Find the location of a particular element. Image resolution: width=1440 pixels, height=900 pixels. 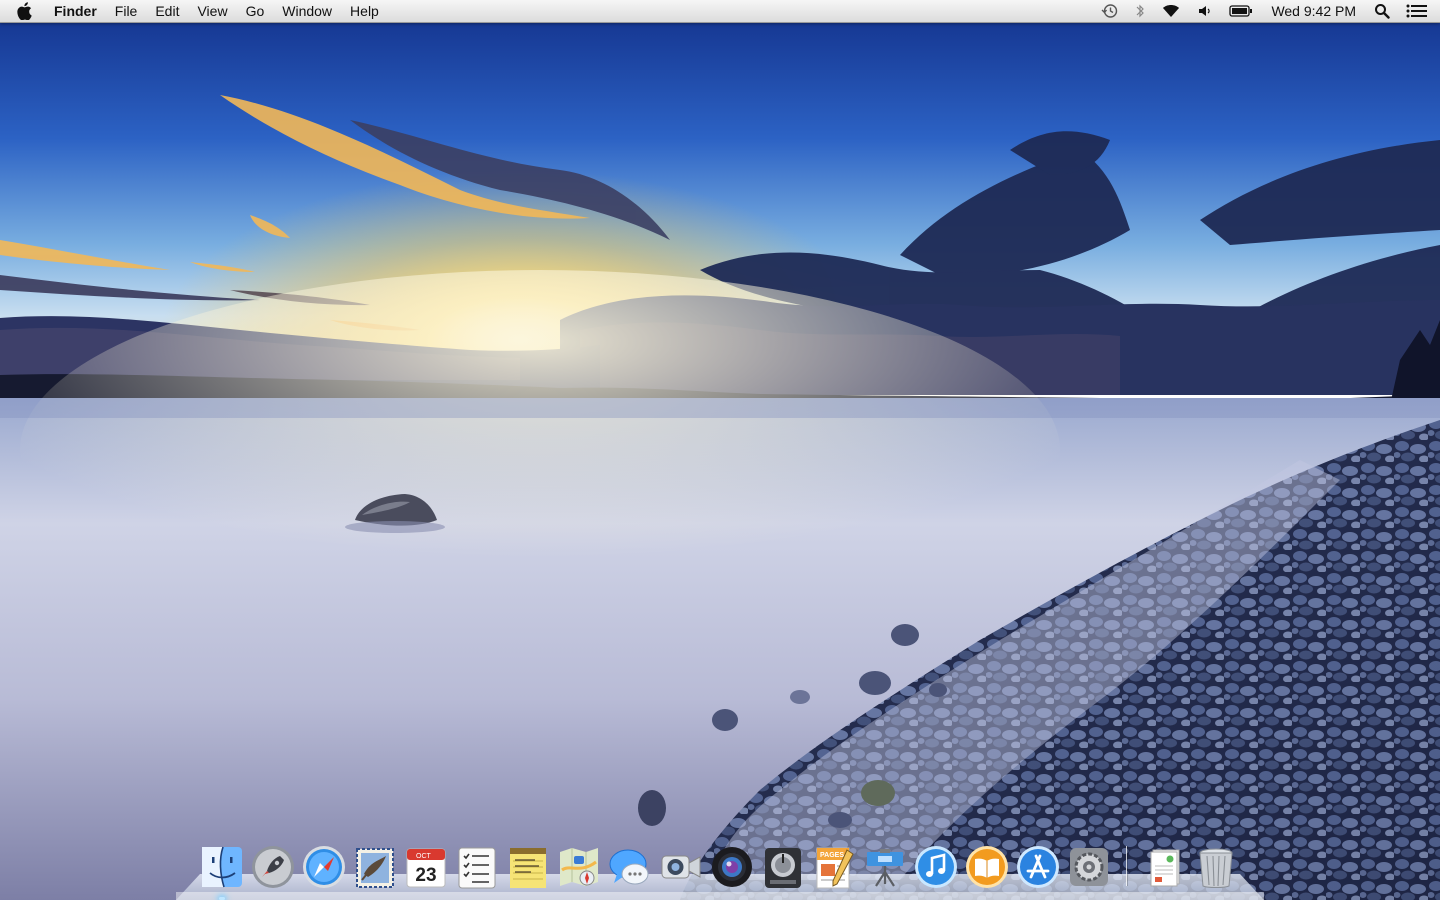

dock-item-mail is located at coordinates (374, 864).